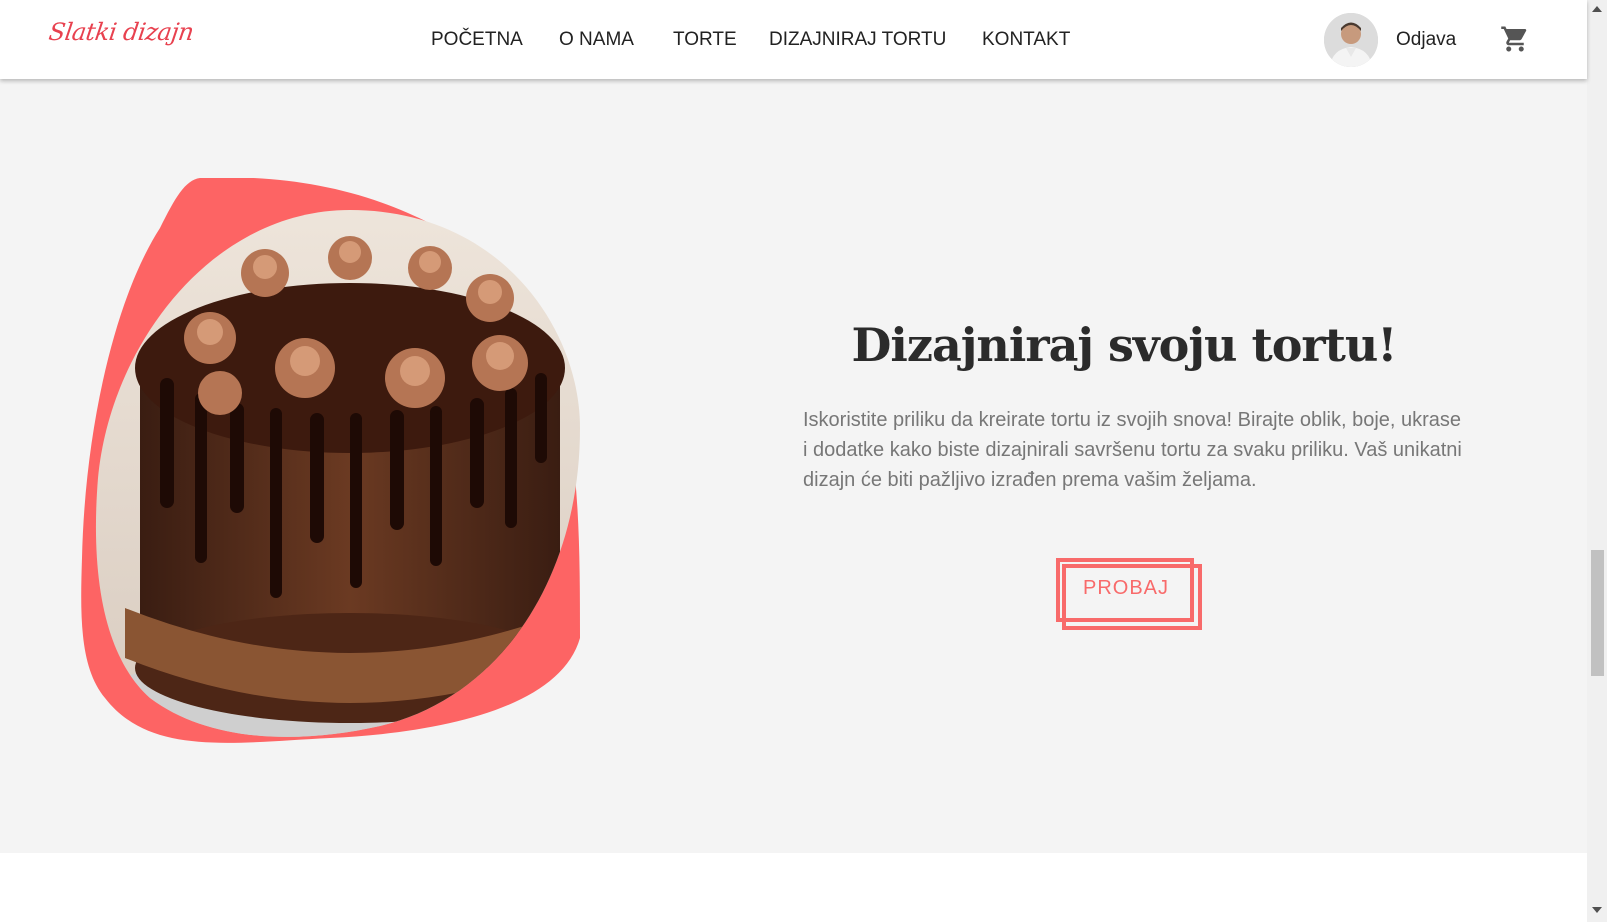  What do you see at coordinates (705, 40) in the screenshot?
I see `nav-link-torte: TORTE` at bounding box center [705, 40].